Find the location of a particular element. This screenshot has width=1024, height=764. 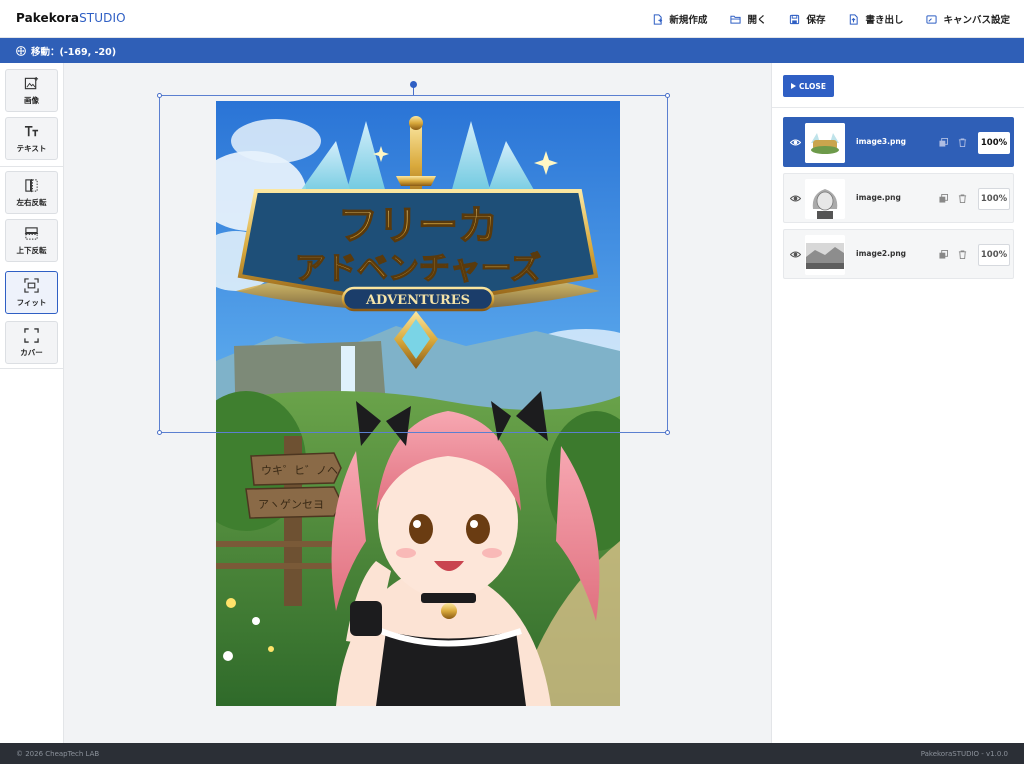

flip-horizontal-label: 左右反転 is located at coordinates (31, 202).